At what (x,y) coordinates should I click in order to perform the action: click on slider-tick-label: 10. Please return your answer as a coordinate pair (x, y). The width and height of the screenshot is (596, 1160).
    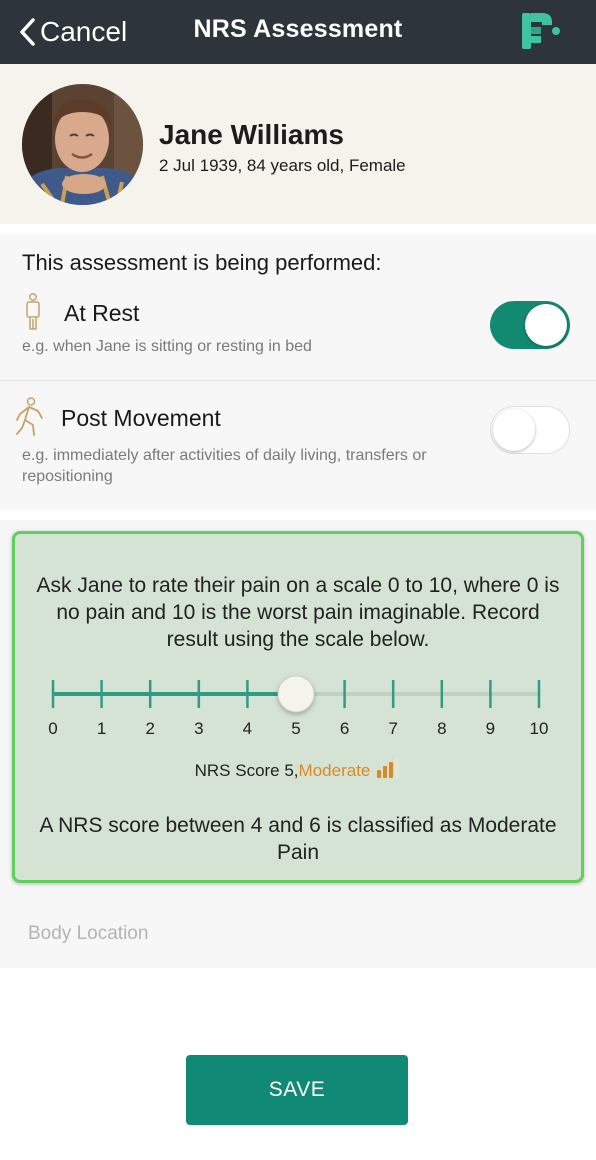
    Looking at the image, I should click on (539, 728).